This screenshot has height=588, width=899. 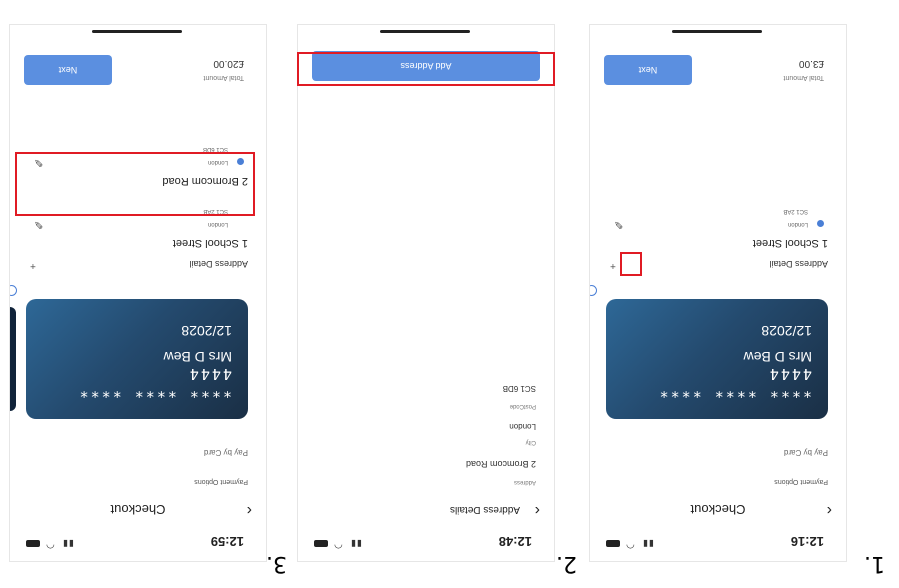 What do you see at coordinates (426, 69) in the screenshot?
I see `highlight-box-add-address` at bounding box center [426, 69].